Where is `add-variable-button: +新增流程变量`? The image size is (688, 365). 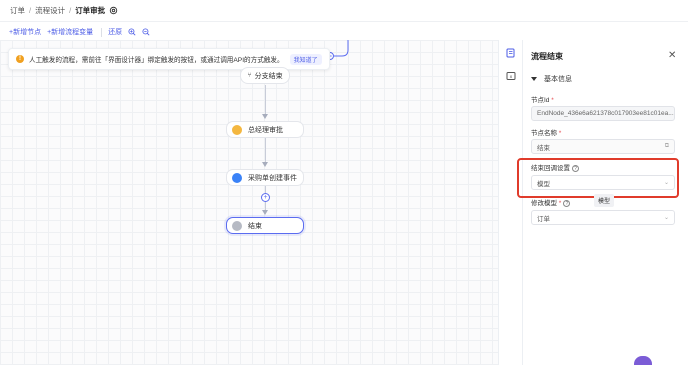 add-variable-button: +新增流程变量 is located at coordinates (70, 32).